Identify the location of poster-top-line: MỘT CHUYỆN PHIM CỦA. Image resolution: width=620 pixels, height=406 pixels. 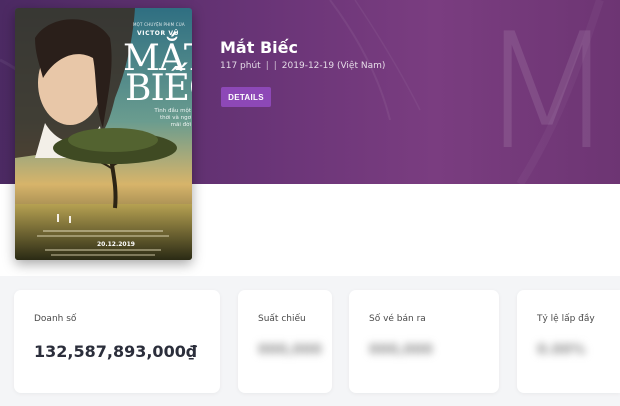
(159, 24).